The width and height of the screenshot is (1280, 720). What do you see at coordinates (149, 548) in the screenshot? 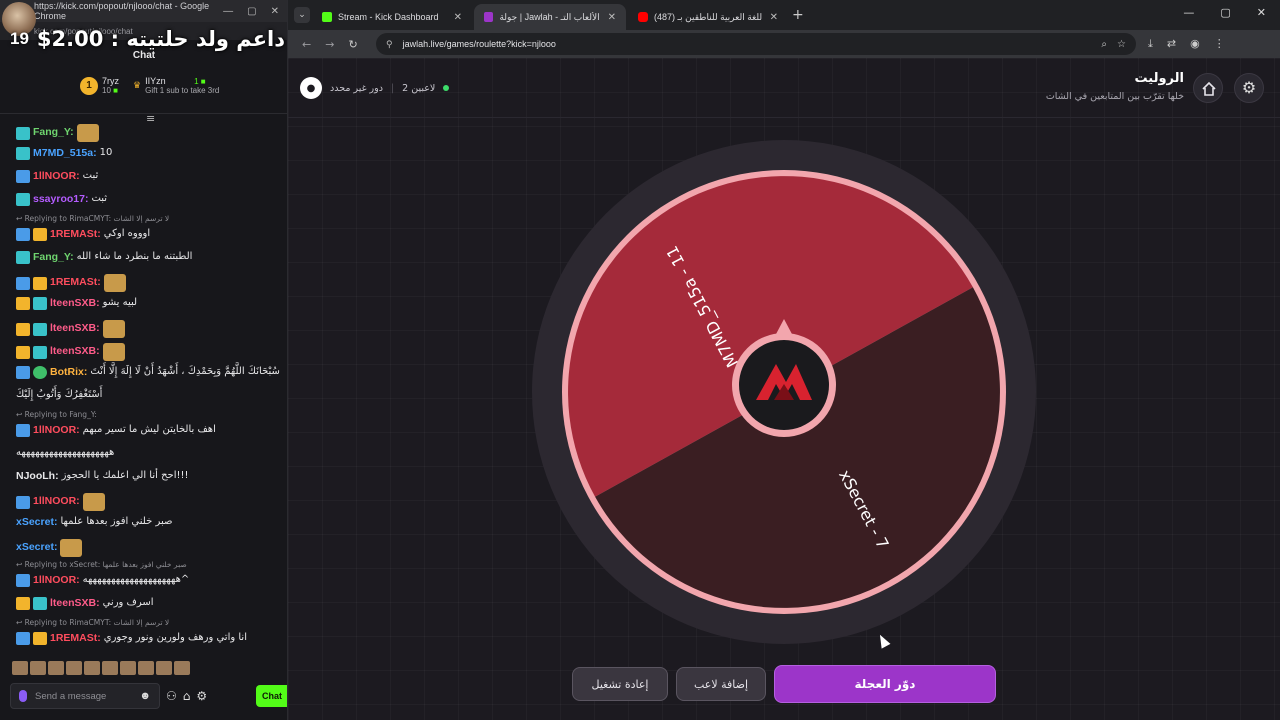
I see `chat-message: xSecret:` at bounding box center [149, 548].